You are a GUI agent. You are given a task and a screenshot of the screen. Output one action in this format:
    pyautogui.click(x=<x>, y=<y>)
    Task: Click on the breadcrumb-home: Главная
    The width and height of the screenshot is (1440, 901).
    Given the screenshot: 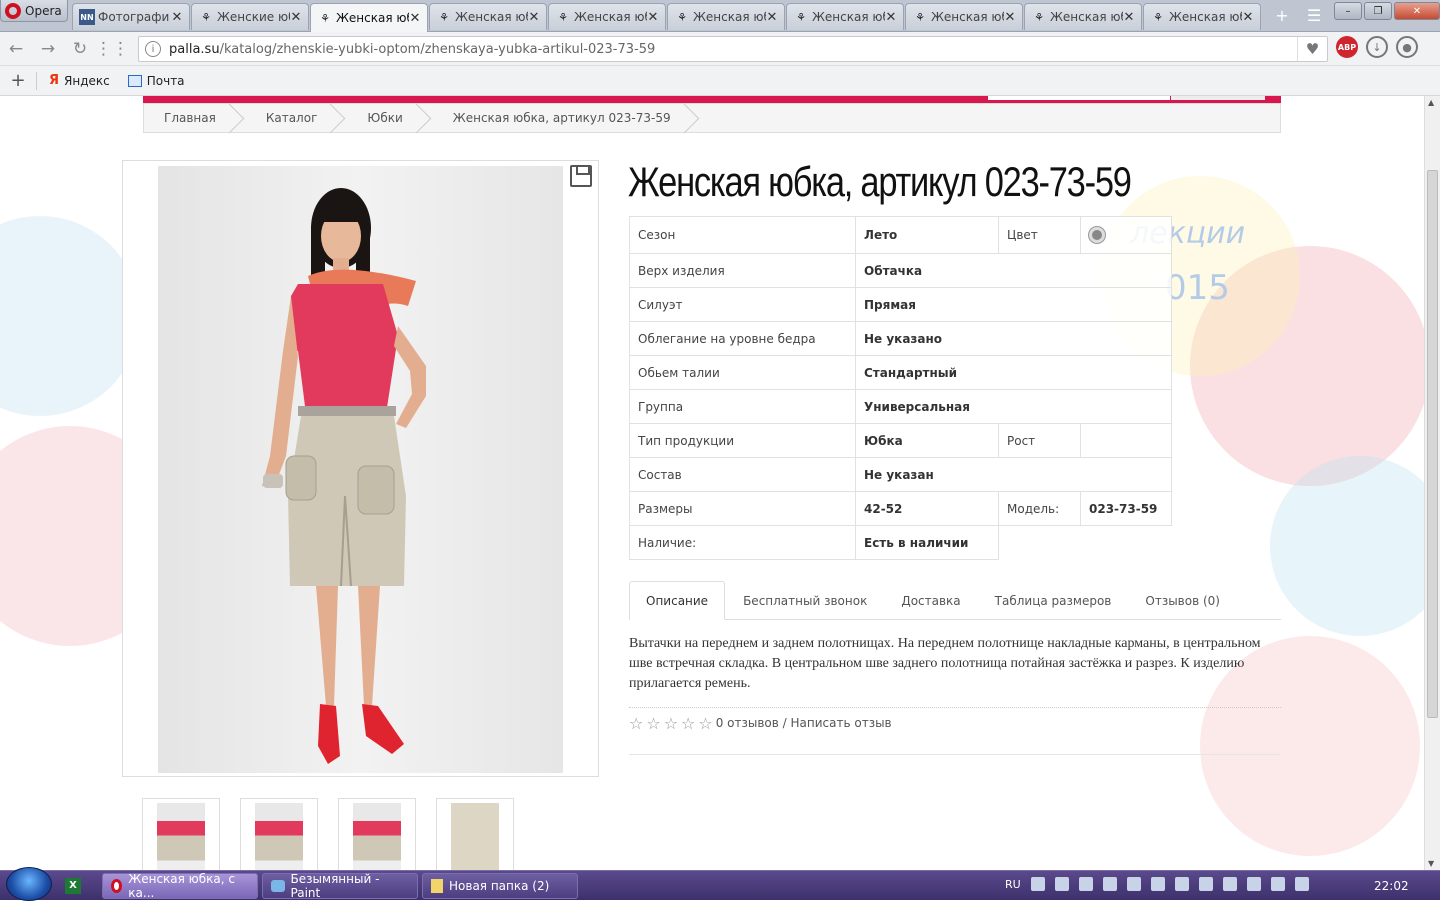 What is the action you would take?
    pyautogui.click(x=195, y=118)
    